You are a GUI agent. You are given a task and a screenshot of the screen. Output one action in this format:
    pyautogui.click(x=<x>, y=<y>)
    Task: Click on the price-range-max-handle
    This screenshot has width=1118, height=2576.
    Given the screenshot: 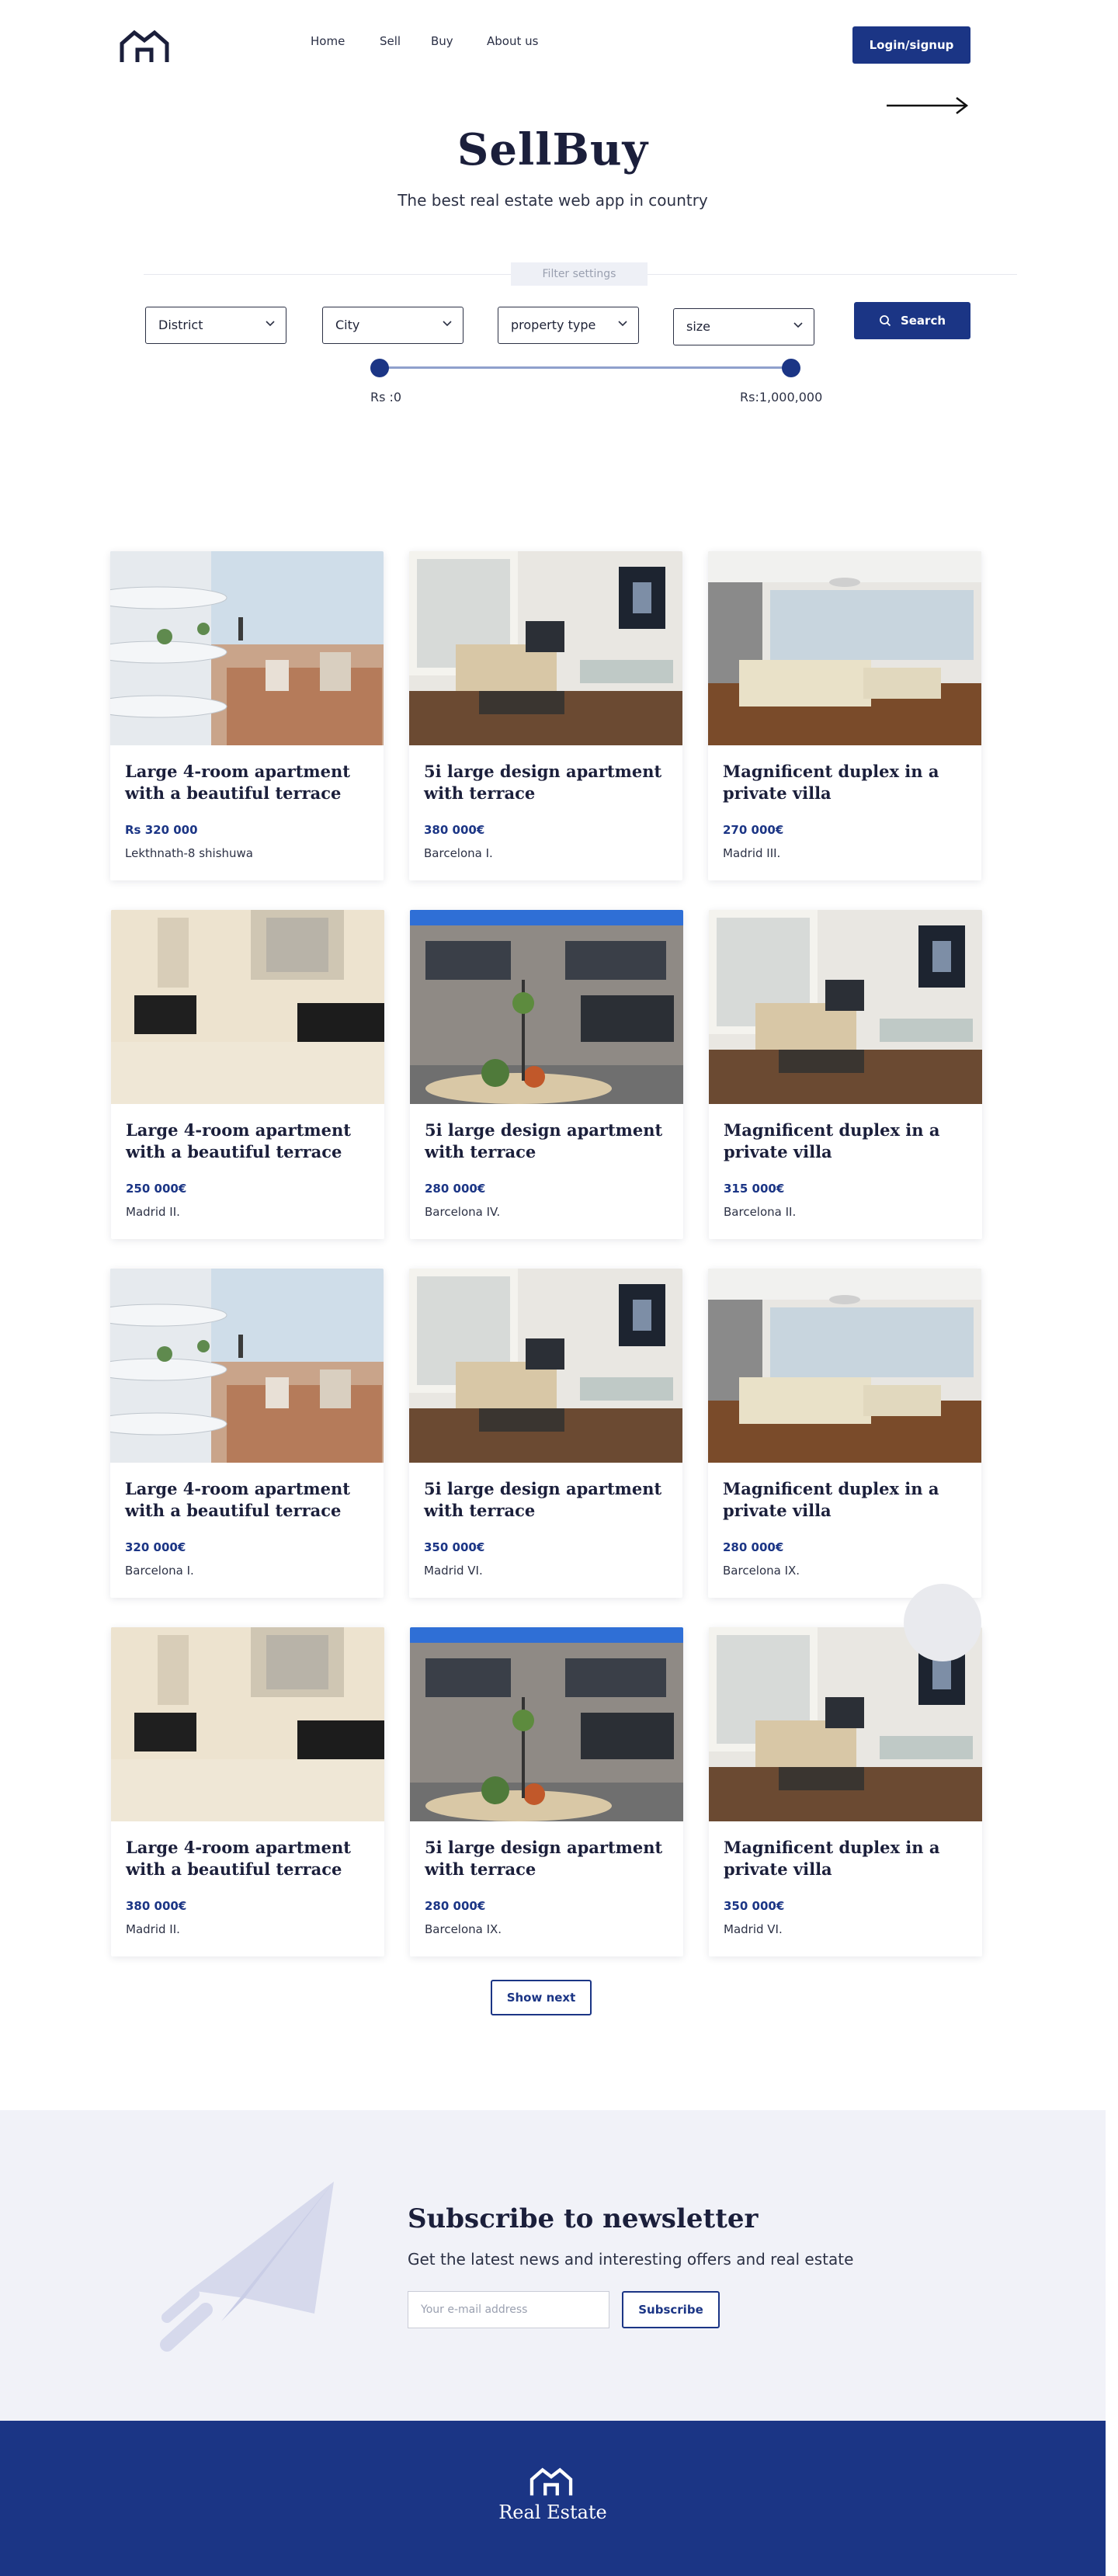 What is the action you would take?
    pyautogui.click(x=791, y=368)
    